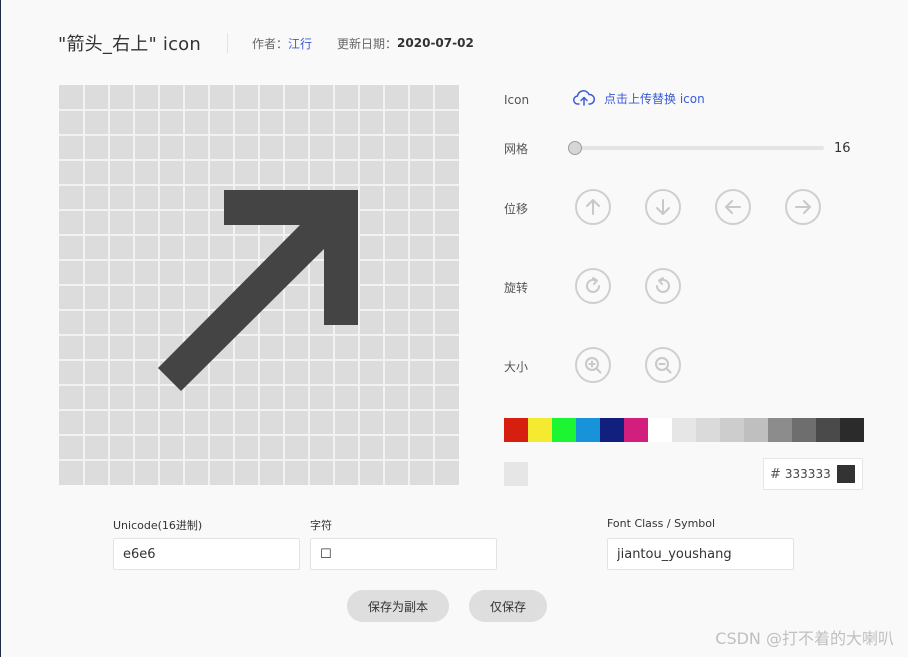 This screenshot has height=657, width=908. What do you see at coordinates (810, 474) in the screenshot?
I see `color-hex-input` at bounding box center [810, 474].